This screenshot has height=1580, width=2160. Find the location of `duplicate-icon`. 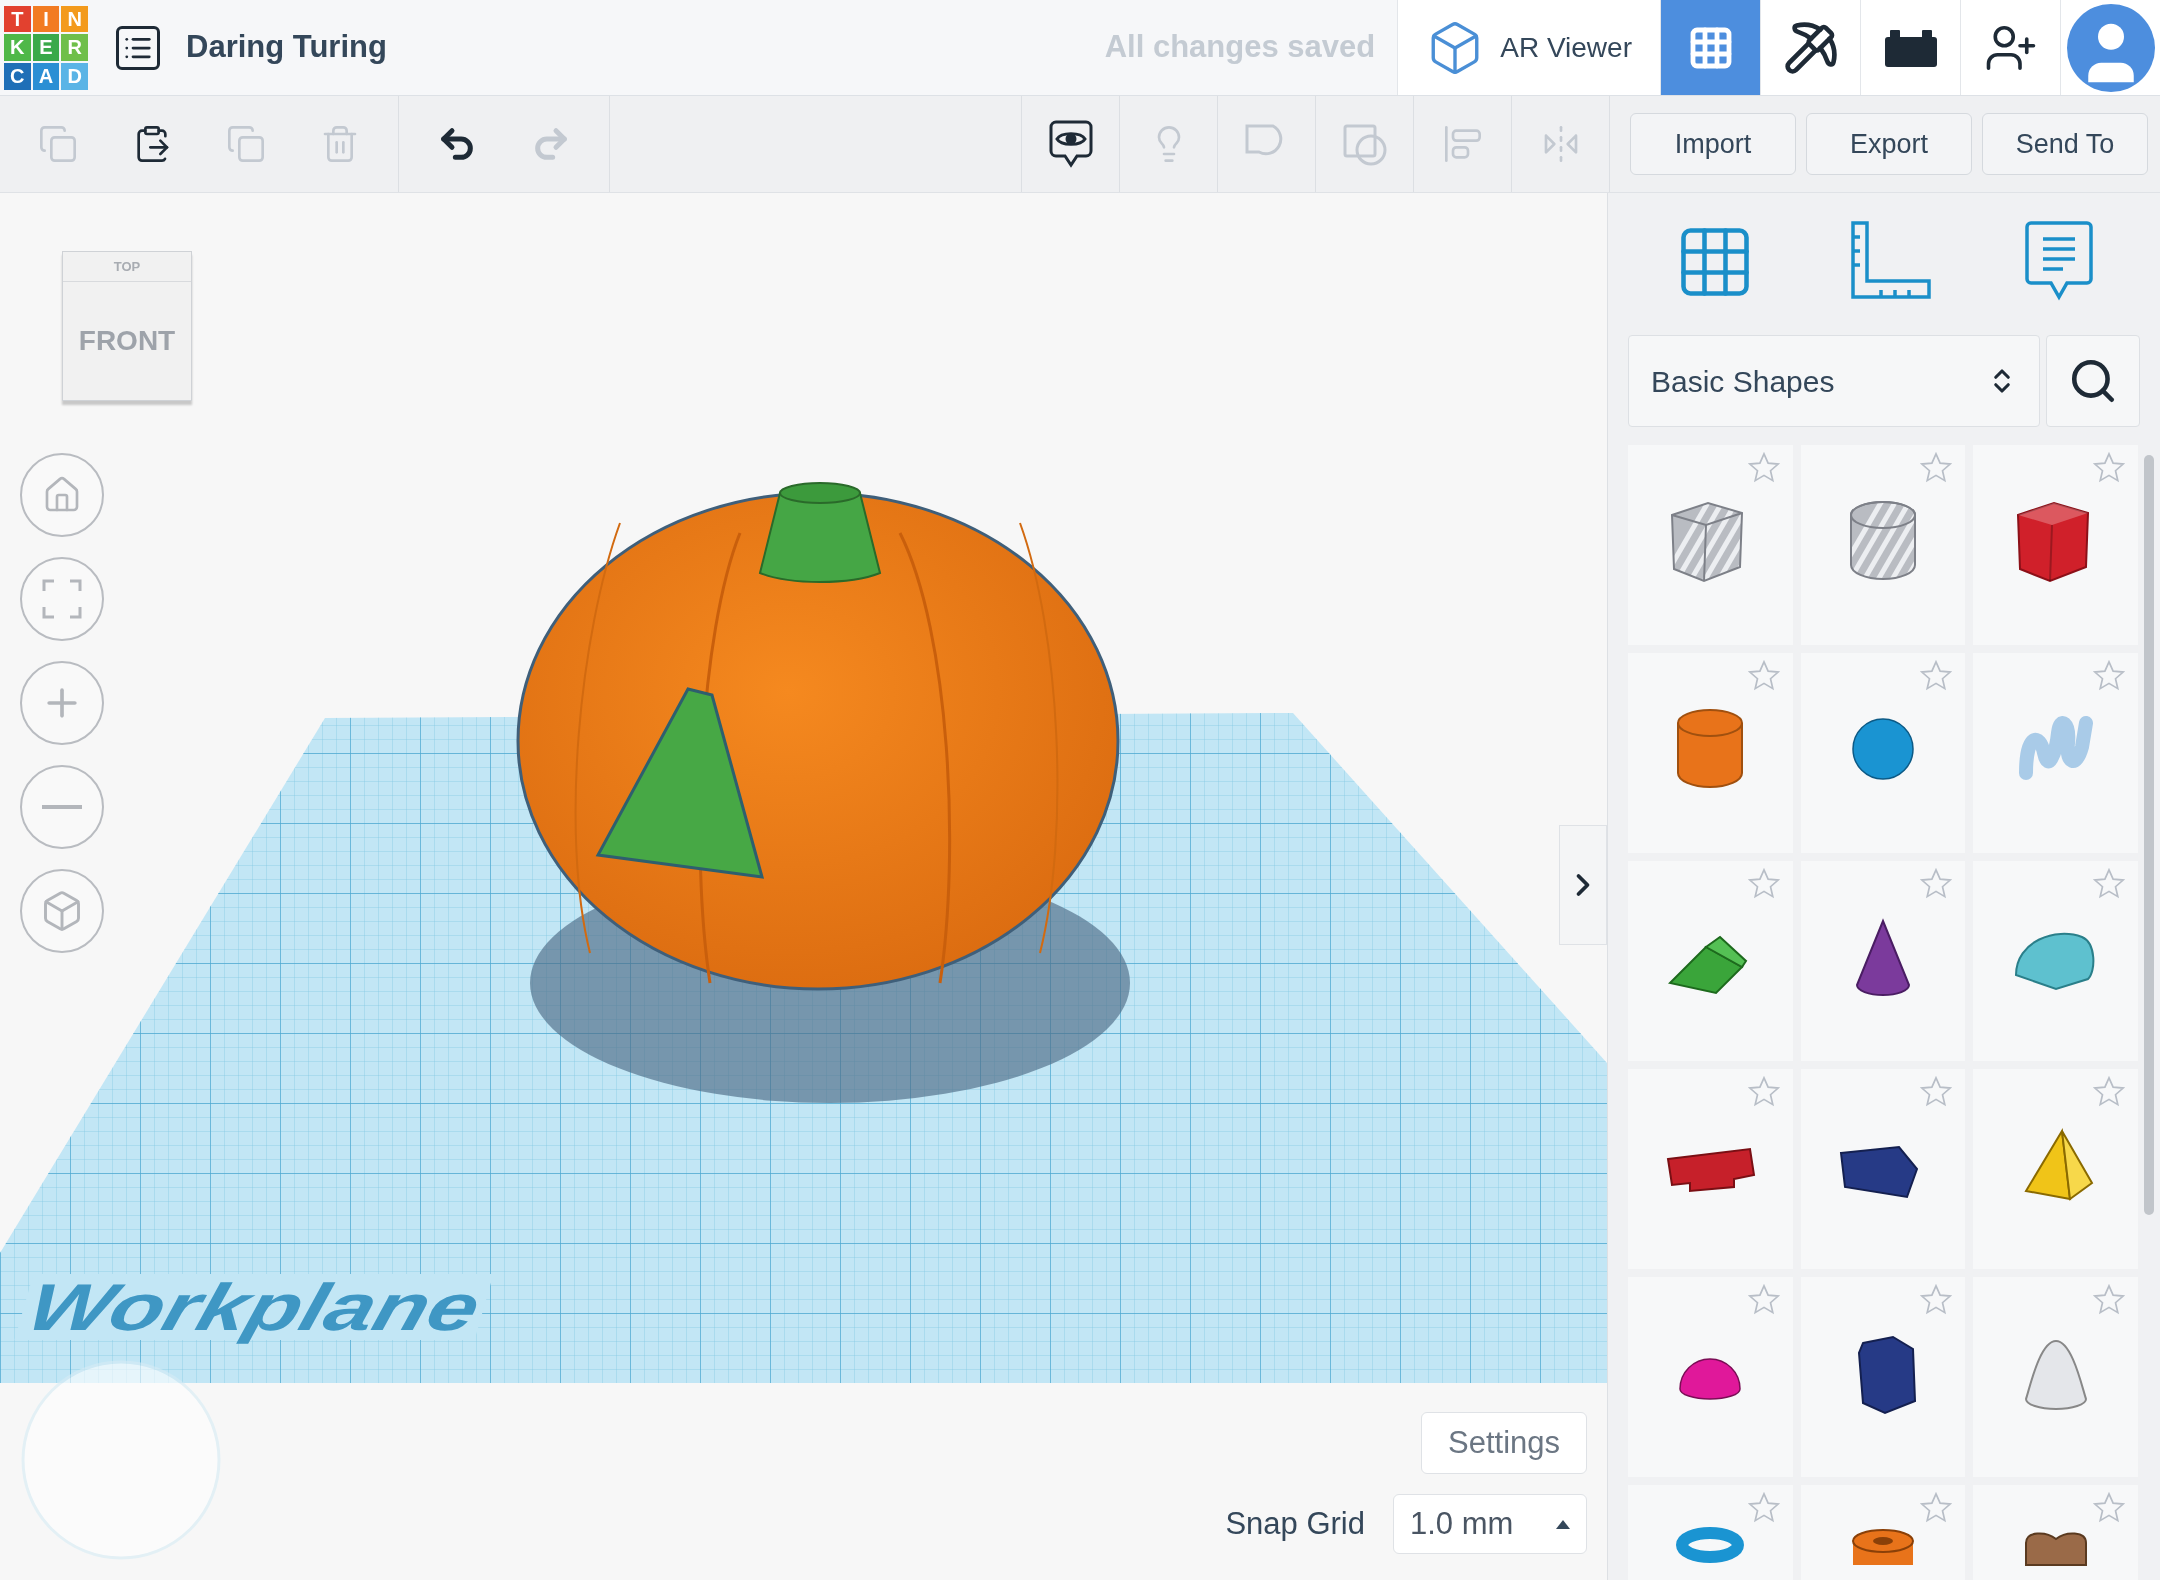

duplicate-icon is located at coordinates (246, 144).